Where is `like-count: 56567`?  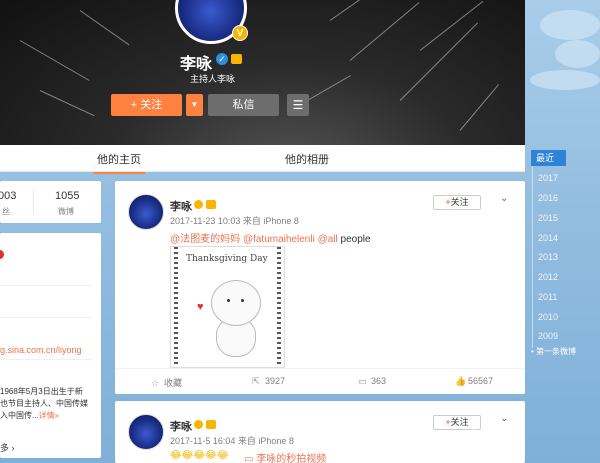 like-count: 56567 is located at coordinates (481, 381).